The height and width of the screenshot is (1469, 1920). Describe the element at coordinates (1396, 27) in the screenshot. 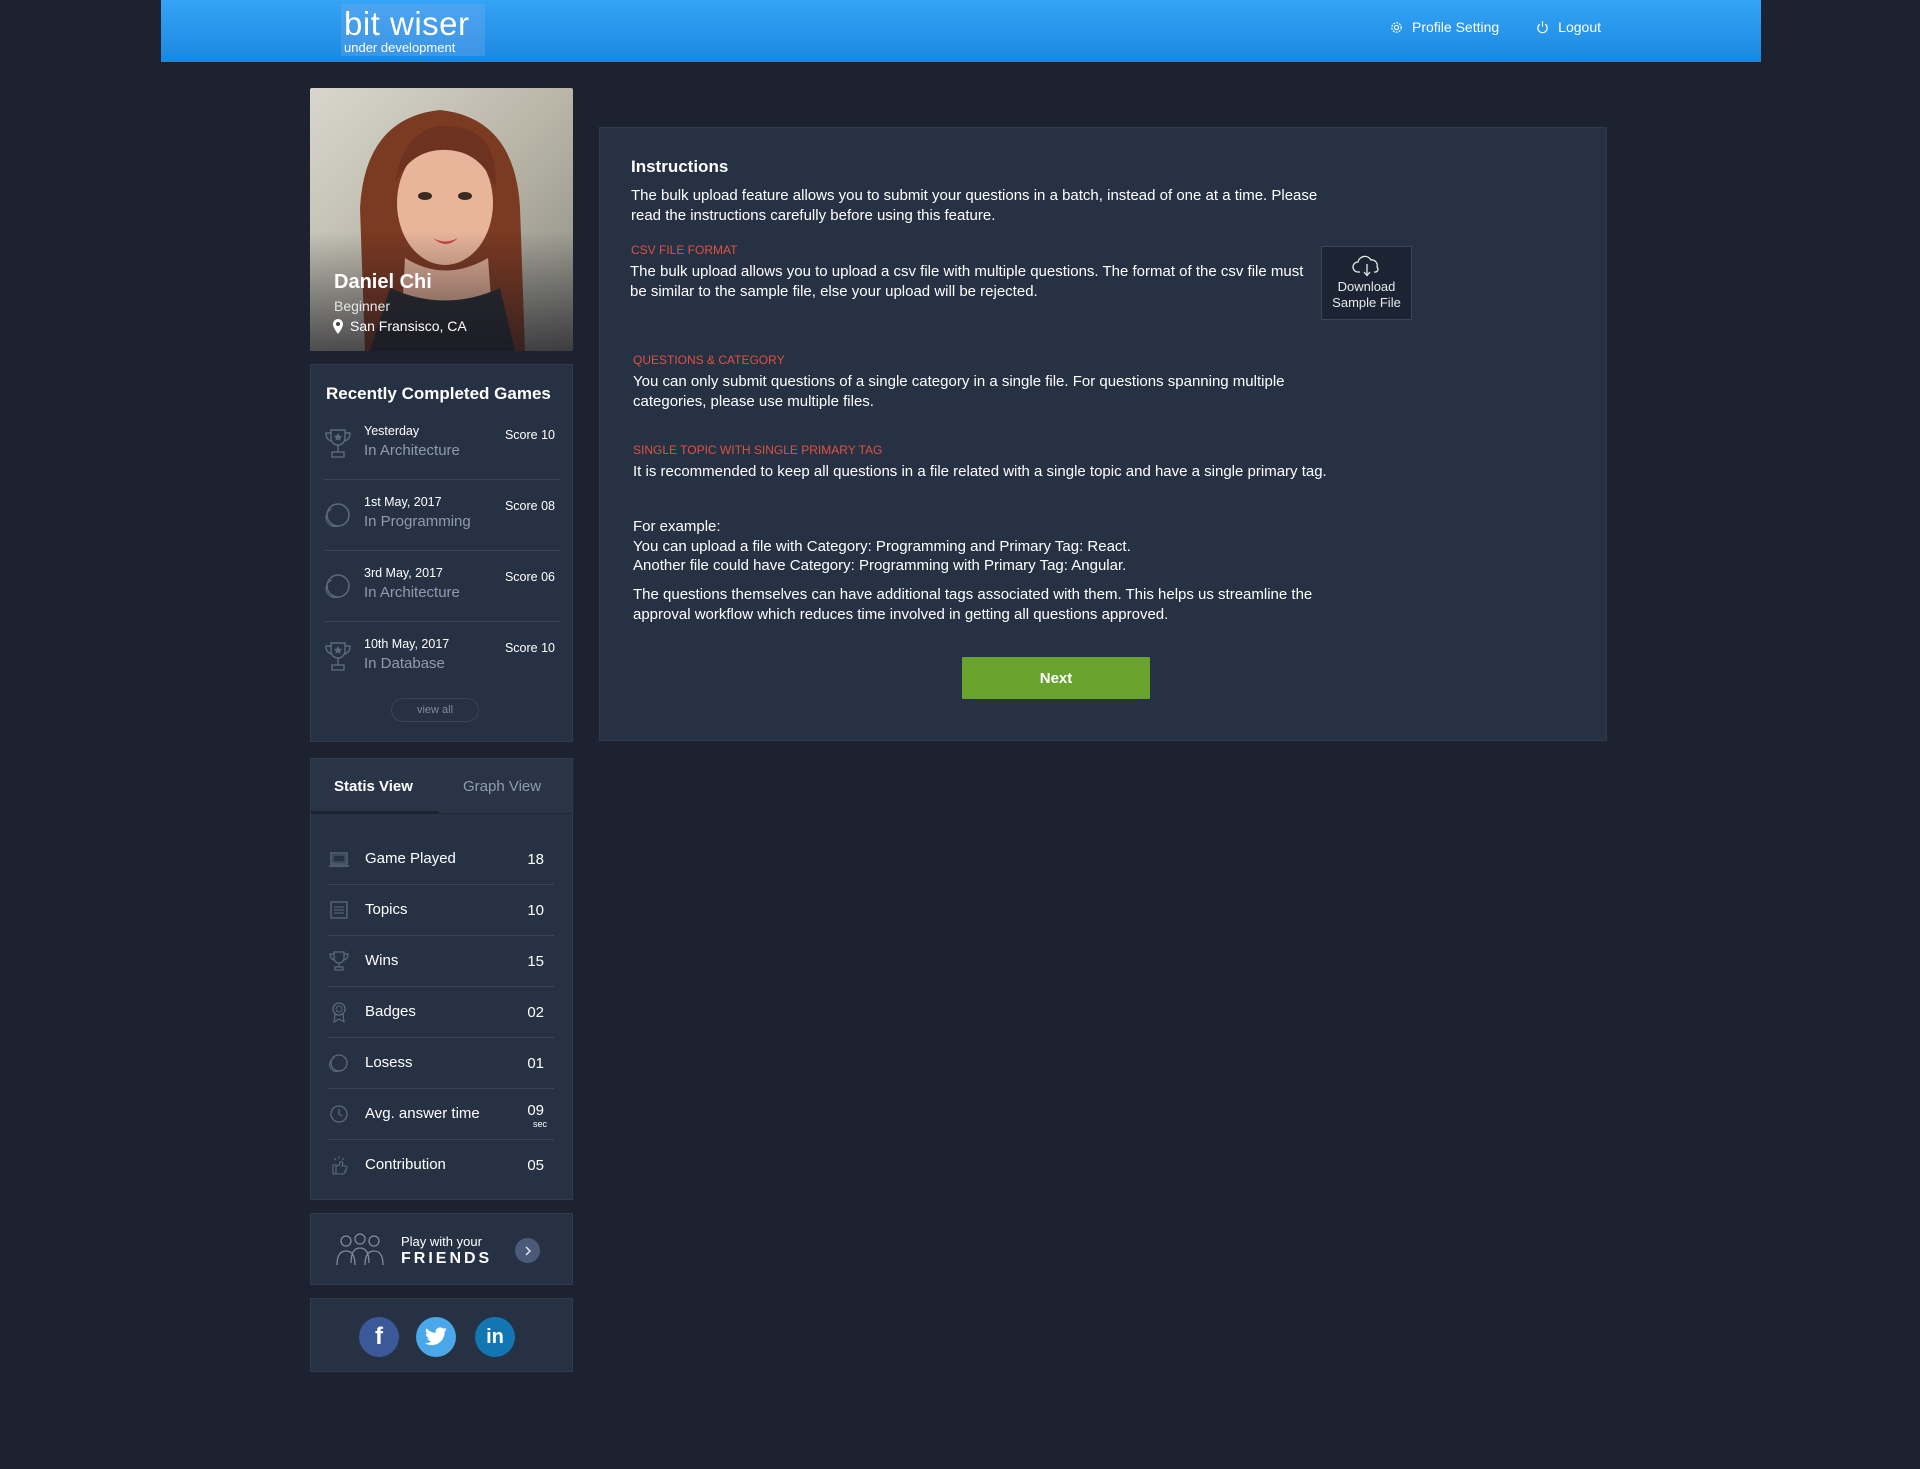

I see `gear-icon` at that location.